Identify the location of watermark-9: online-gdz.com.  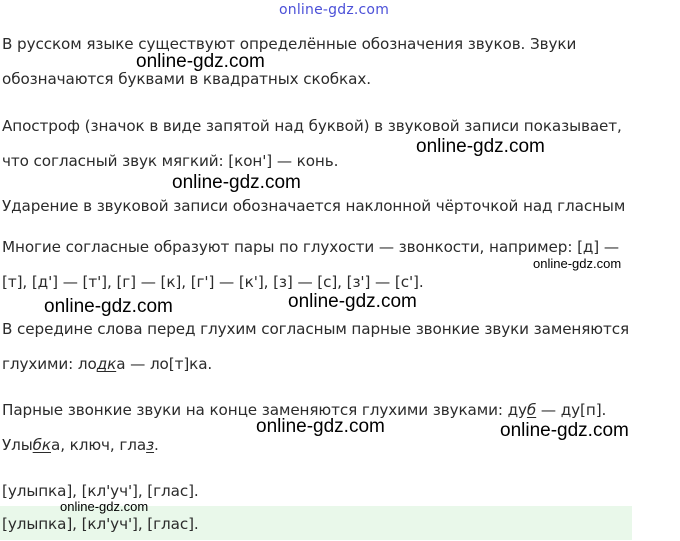
(104, 506).